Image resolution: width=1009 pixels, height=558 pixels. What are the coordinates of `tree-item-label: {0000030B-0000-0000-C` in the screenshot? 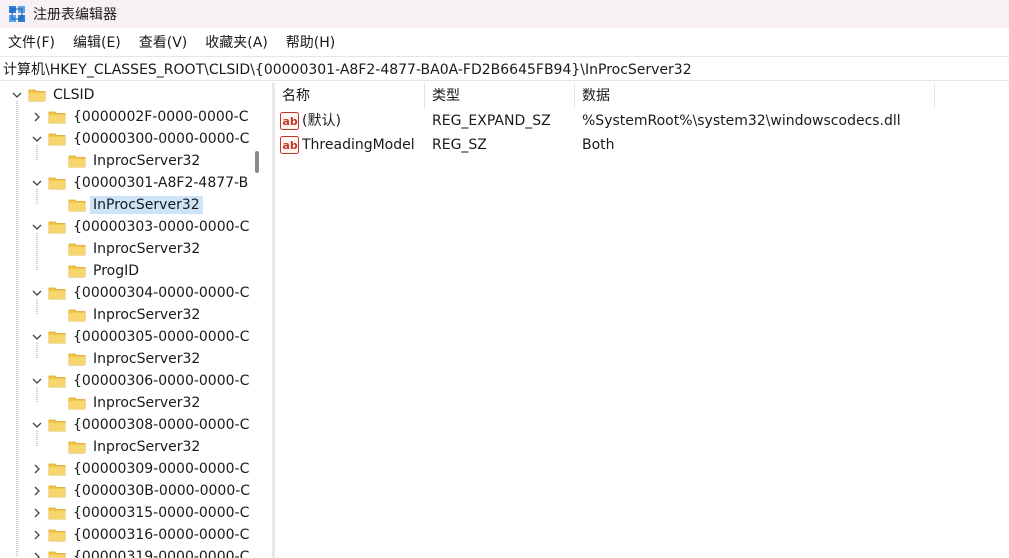 It's located at (162, 491).